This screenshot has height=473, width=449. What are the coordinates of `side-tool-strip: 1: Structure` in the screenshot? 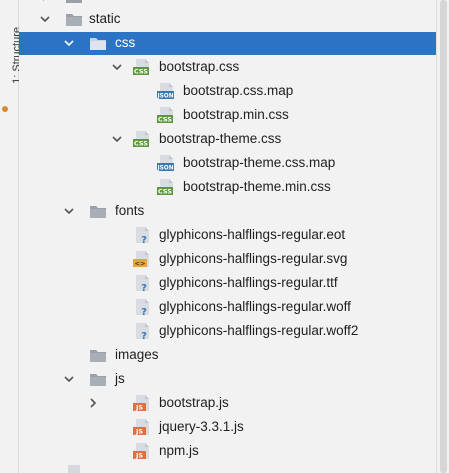 It's located at (11, 236).